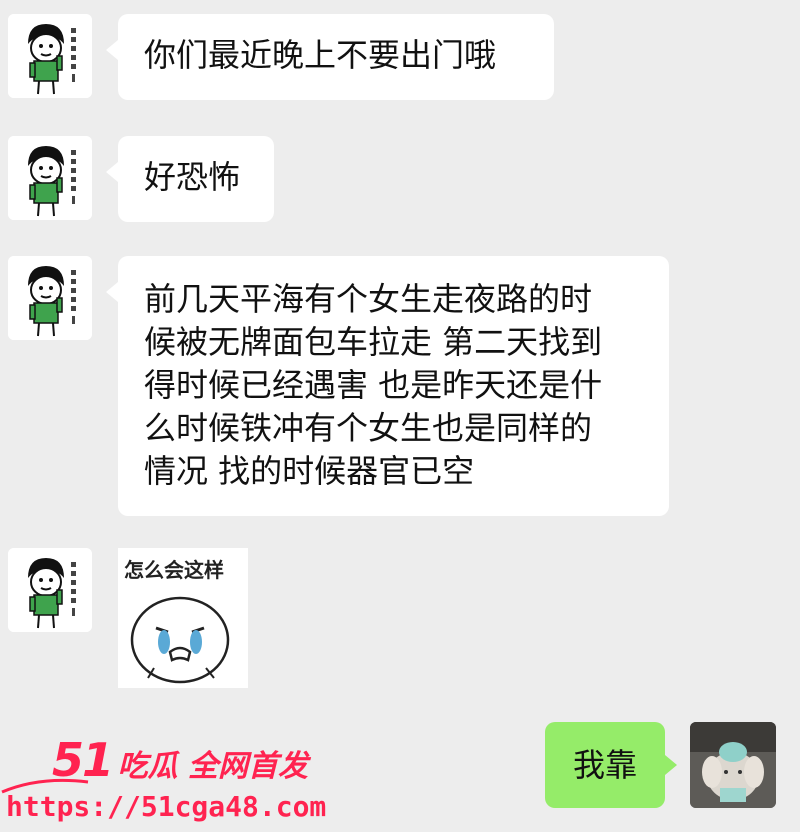  Describe the element at coordinates (309, 471) in the screenshot. I see `message-line: 情况 找的时候器官已空` at that location.